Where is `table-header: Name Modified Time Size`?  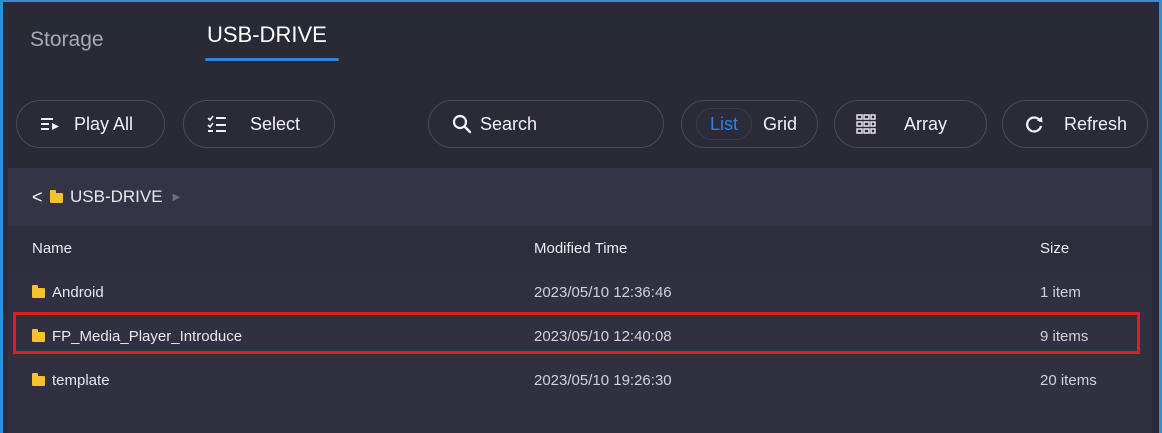
table-header: Name Modified Time Size is located at coordinates (580, 248).